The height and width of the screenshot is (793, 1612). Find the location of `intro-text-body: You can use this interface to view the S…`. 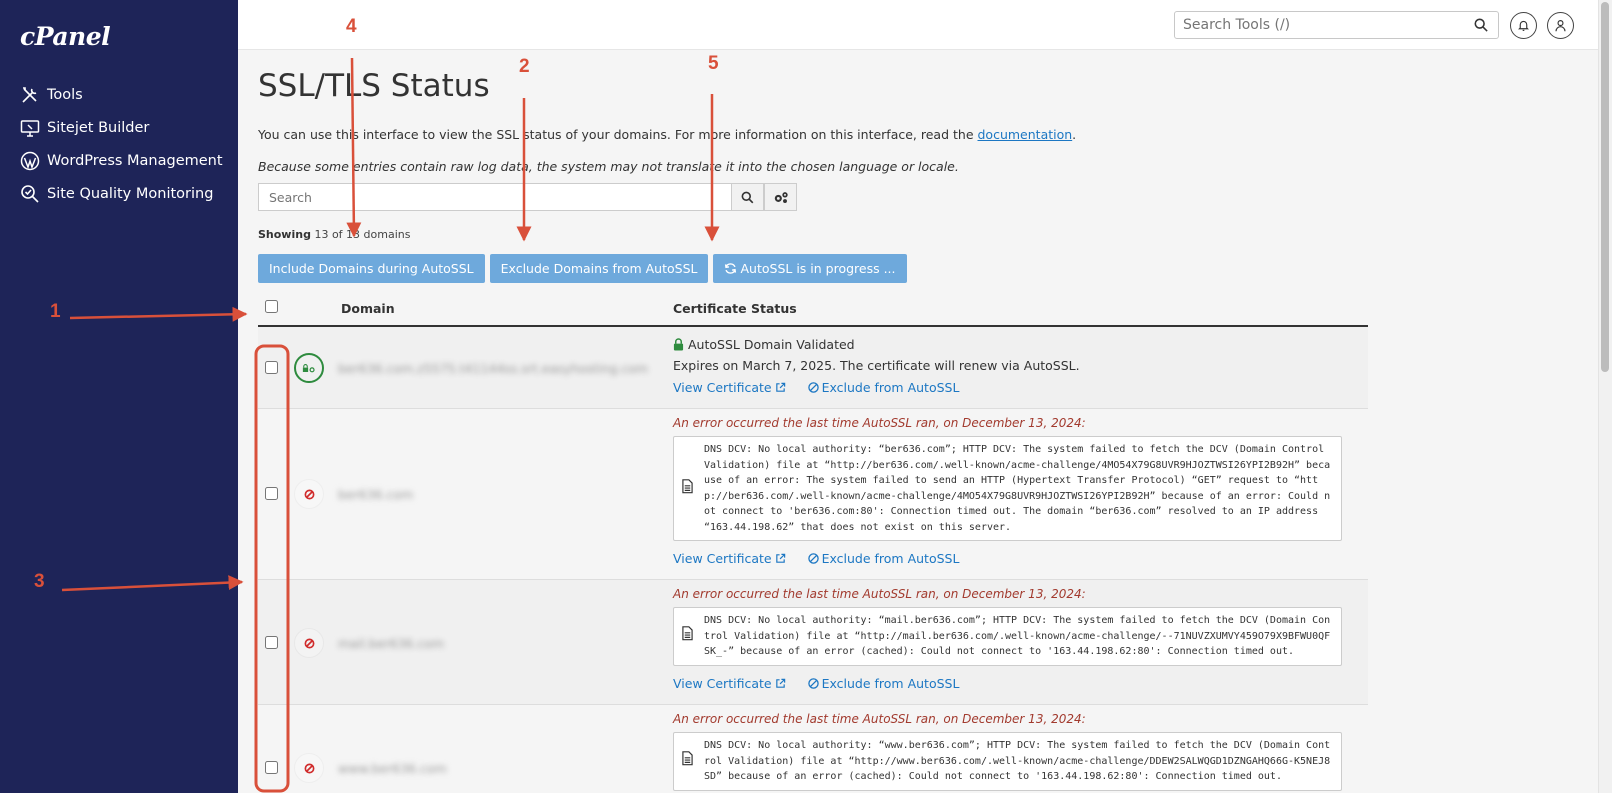

intro-text-body: You can use this interface to view the S… is located at coordinates (618, 134).